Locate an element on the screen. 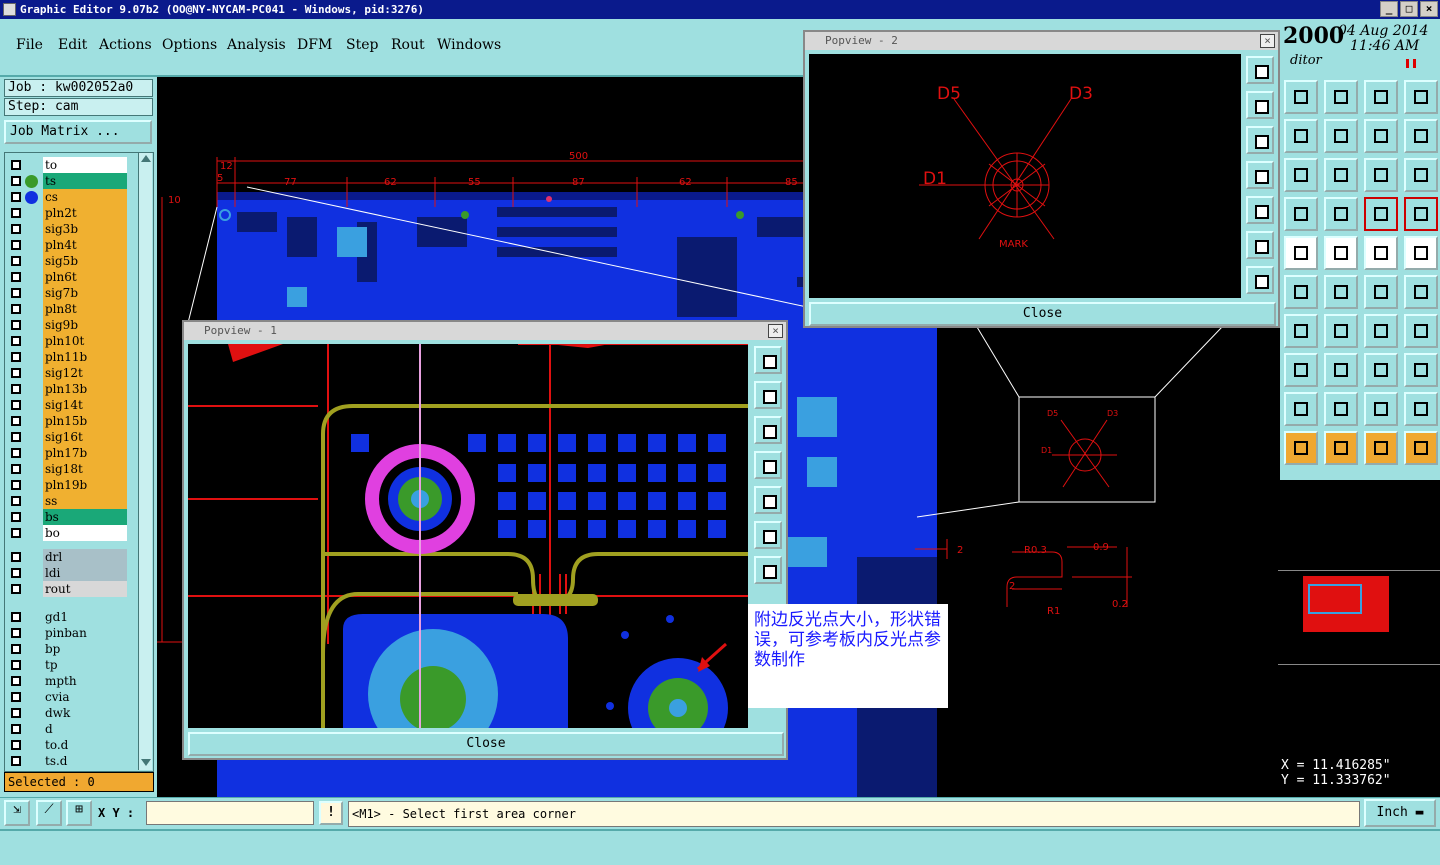  layer-name: dwk is located at coordinates (85, 713).